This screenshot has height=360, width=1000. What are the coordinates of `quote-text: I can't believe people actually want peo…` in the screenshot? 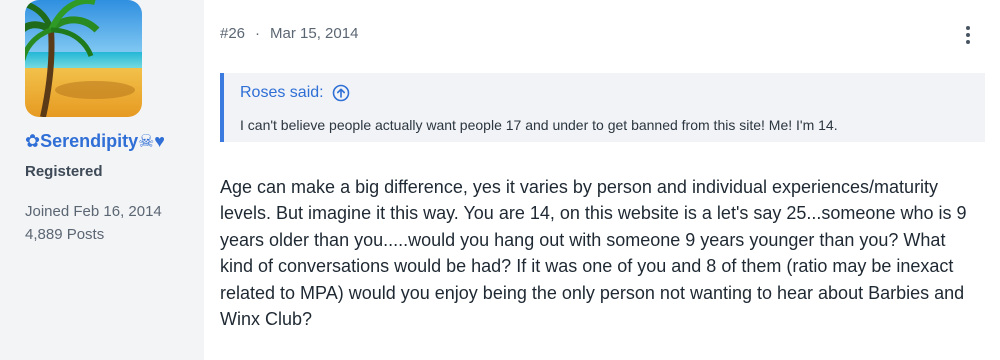 It's located at (539, 125).